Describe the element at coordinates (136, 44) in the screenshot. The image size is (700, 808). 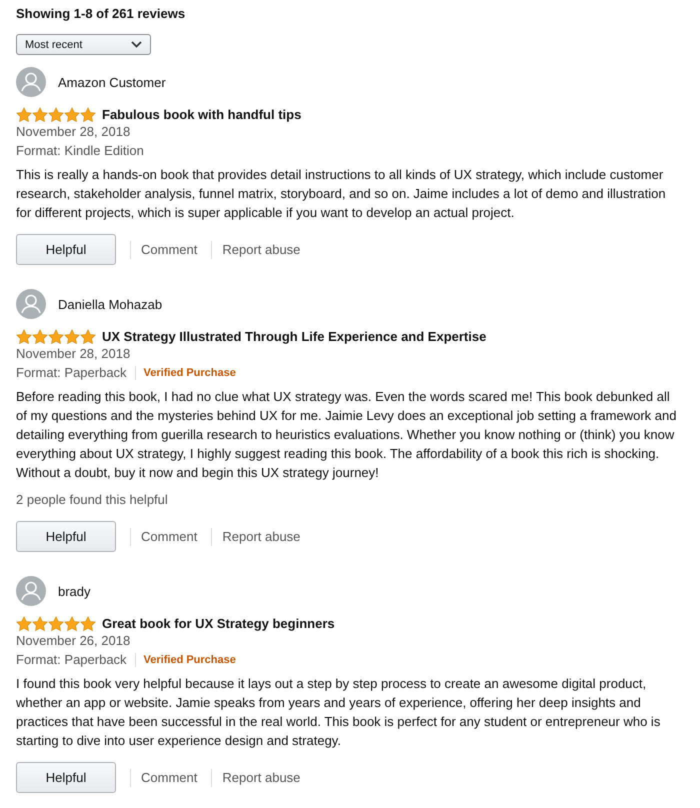
I see `chevron-down-icon` at that location.